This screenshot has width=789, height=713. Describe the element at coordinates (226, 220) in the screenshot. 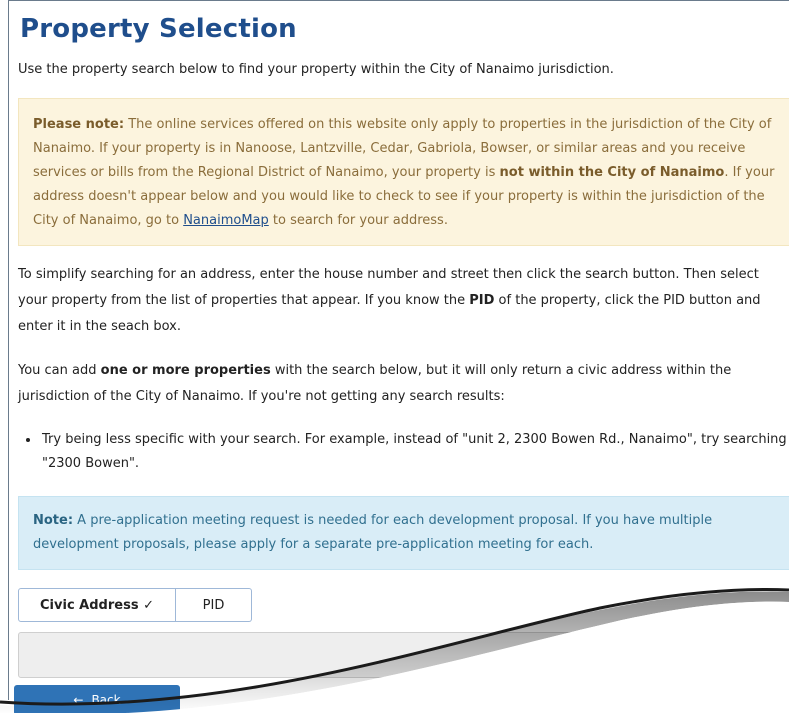

I see `nanaimomap-link: NanaimoMap` at that location.